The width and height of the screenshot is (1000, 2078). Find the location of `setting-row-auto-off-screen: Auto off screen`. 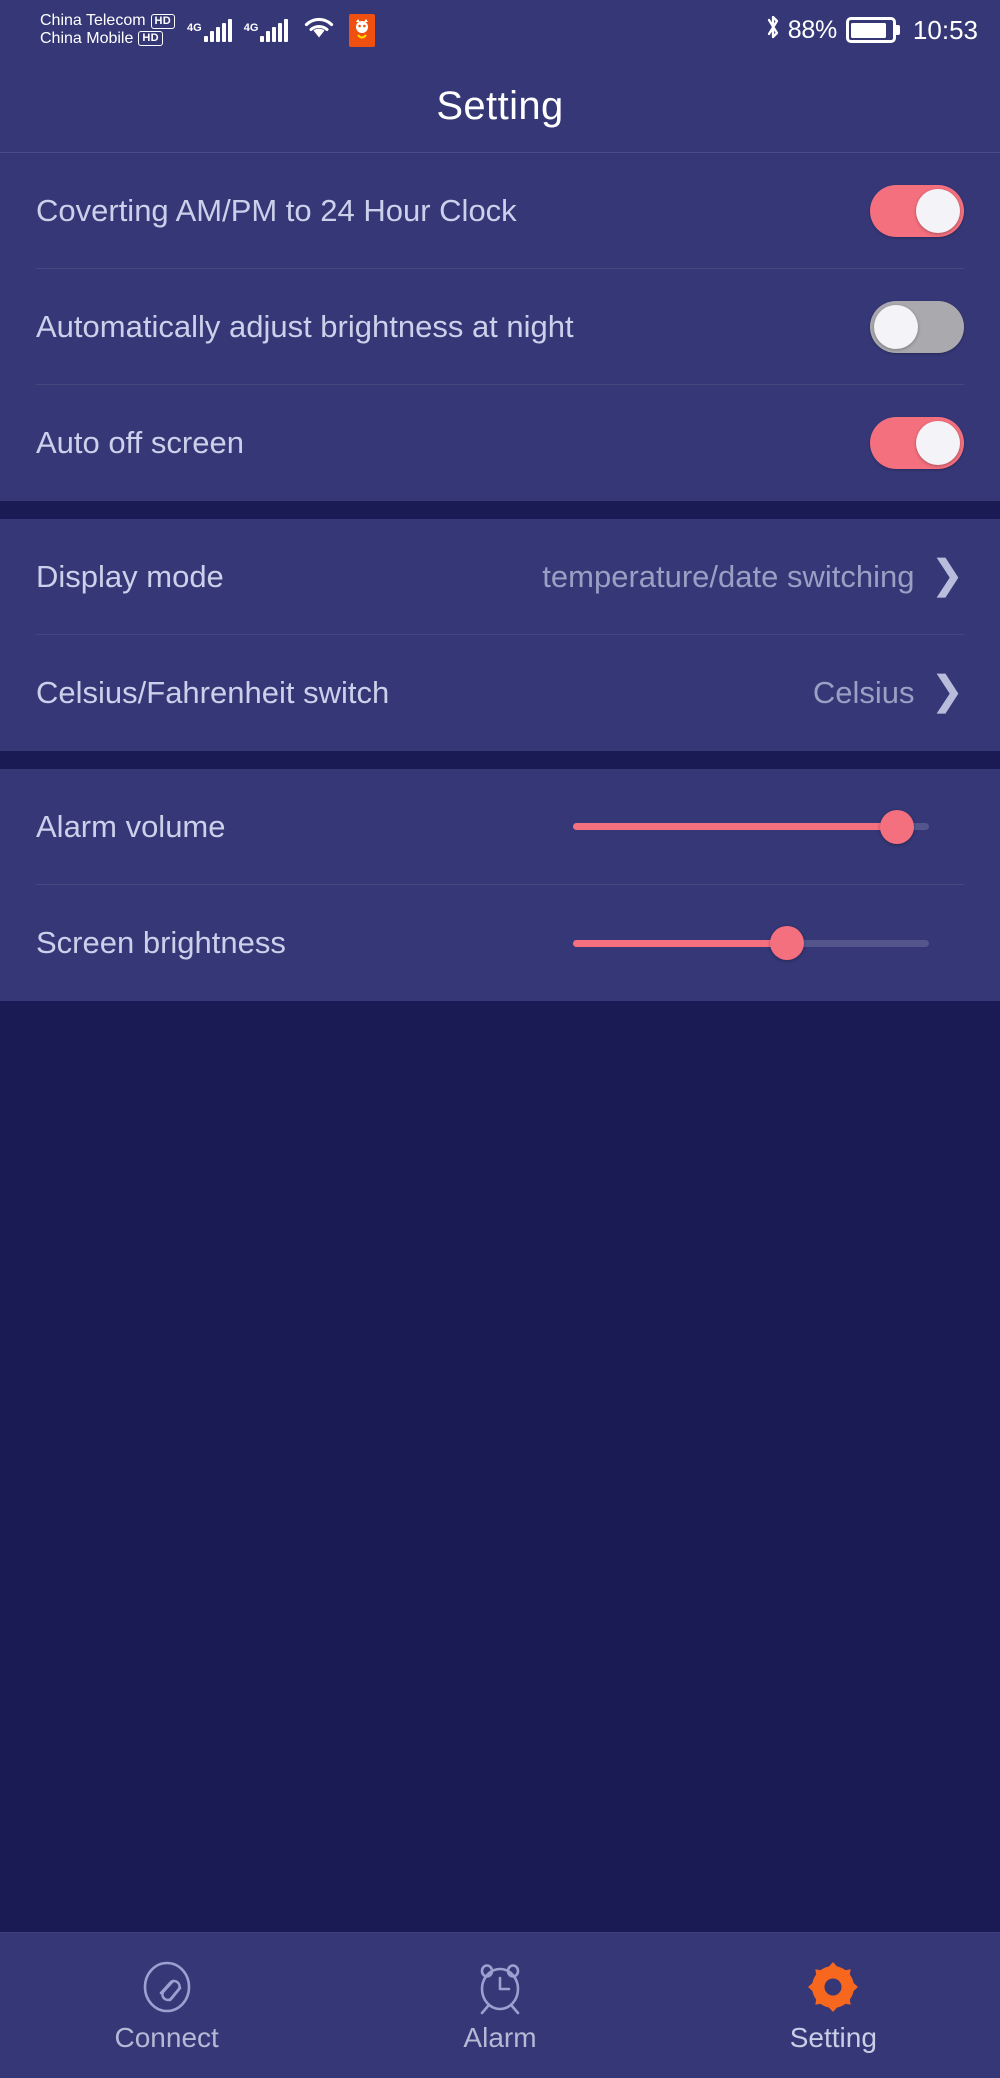

setting-row-auto-off-screen: Auto off screen is located at coordinates (500, 443).